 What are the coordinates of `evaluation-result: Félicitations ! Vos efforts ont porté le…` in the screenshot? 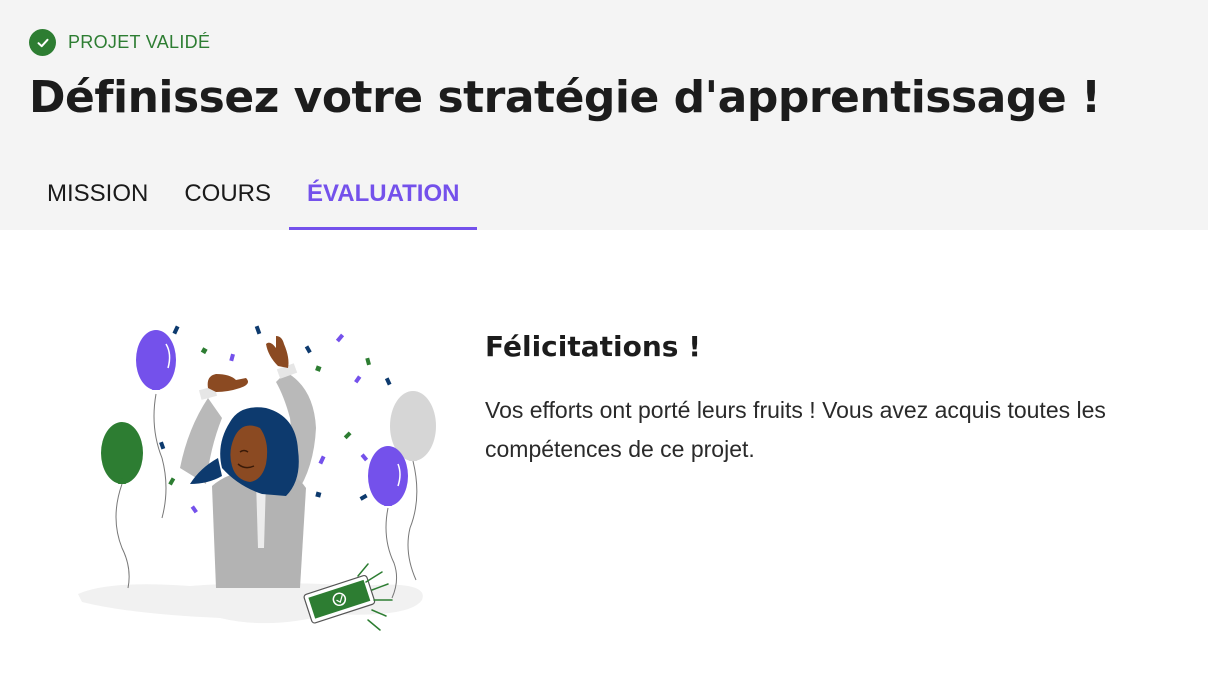 It's located at (805, 399).